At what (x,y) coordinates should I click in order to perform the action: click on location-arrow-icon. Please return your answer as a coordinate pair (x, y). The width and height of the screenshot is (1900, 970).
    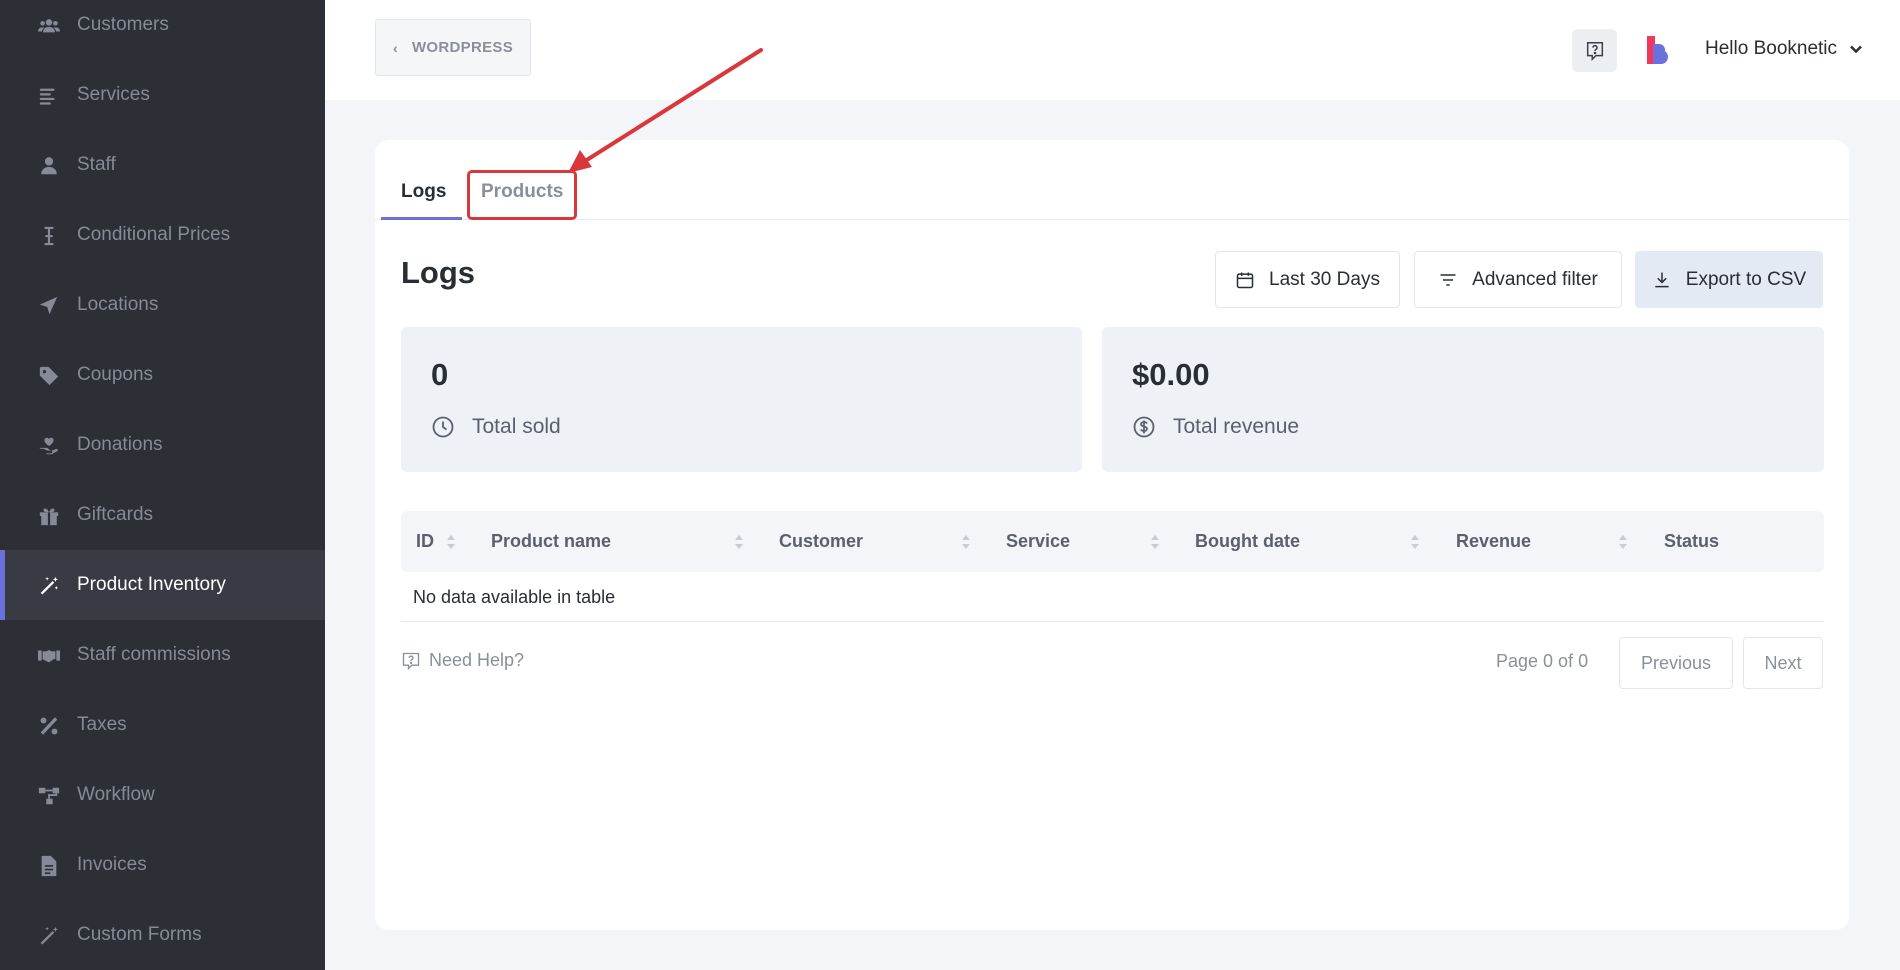
    Looking at the image, I should click on (49, 306).